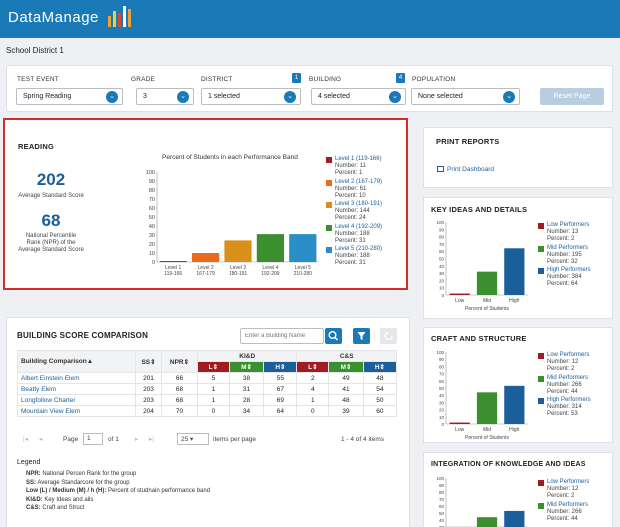 The height and width of the screenshot is (527, 620). I want to click on table-cell: 28, so click(246, 400).